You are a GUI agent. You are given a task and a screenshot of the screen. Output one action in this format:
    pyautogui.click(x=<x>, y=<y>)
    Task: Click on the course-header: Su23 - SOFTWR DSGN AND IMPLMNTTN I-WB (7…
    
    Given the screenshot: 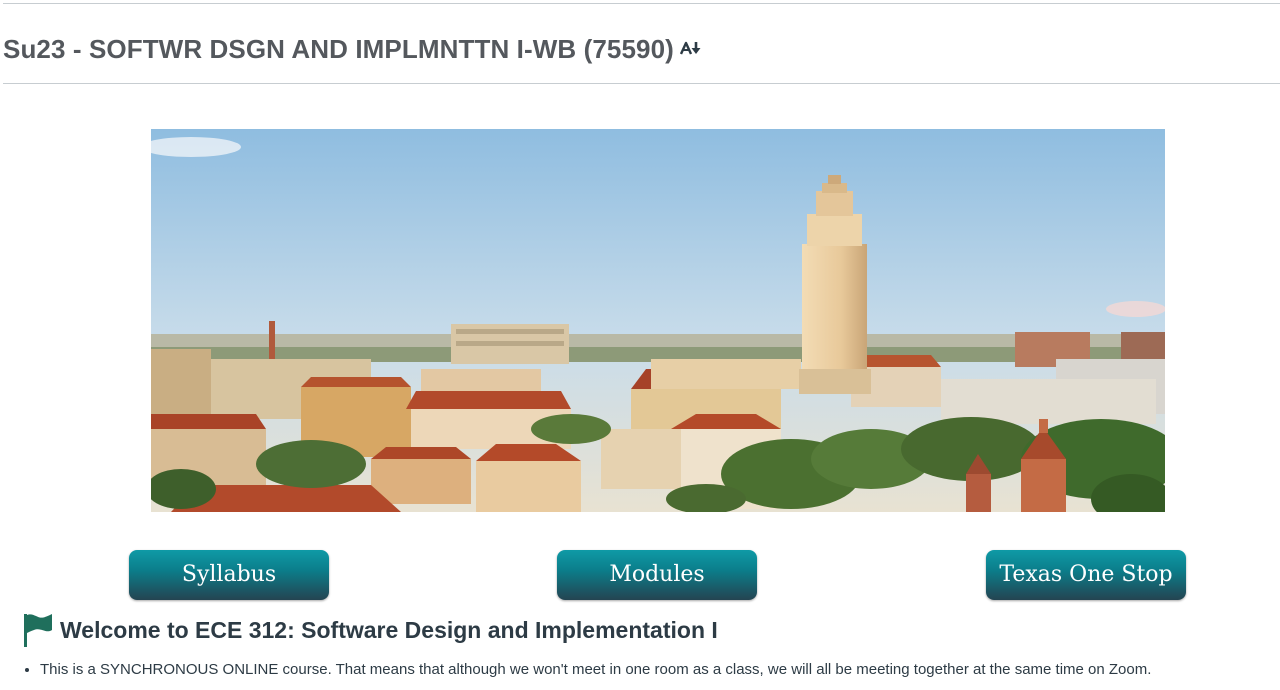 What is the action you would take?
    pyautogui.click(x=641, y=44)
    